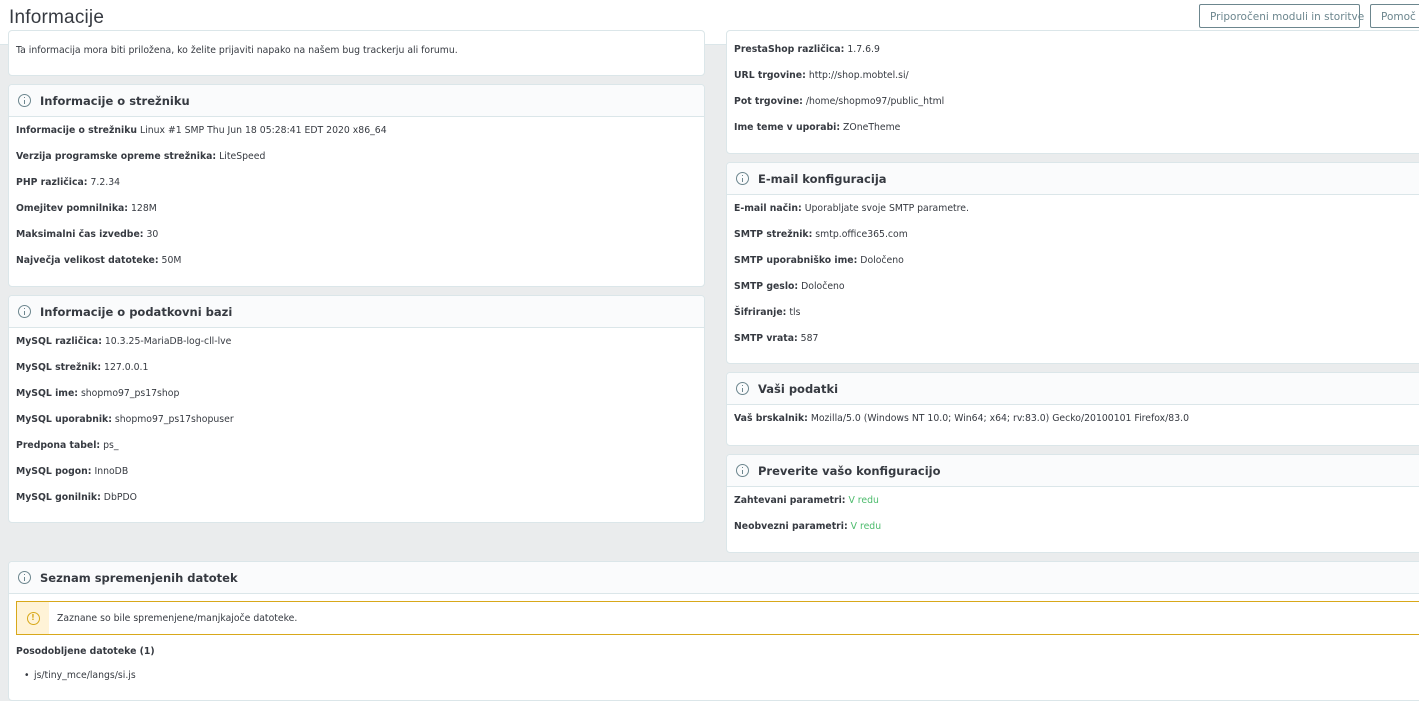 The image size is (1419, 701). Describe the element at coordinates (80, 675) in the screenshot. I see `list-item: js/tiny_mce/langs/si.js` at that location.